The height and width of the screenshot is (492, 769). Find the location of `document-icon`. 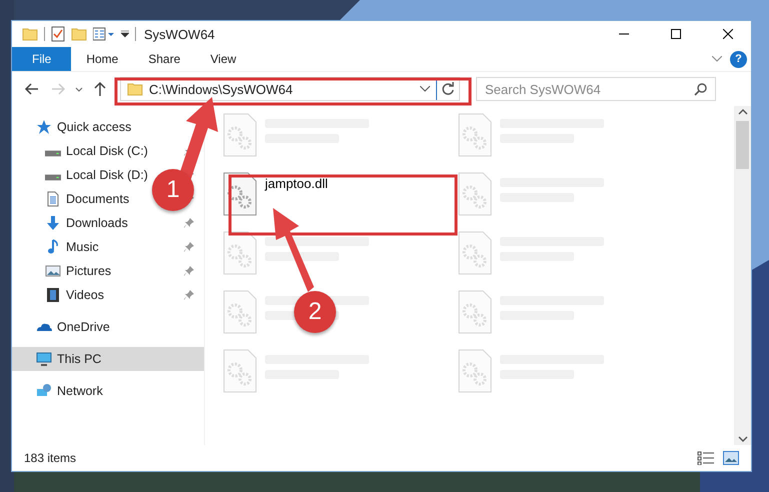

document-icon is located at coordinates (53, 199).